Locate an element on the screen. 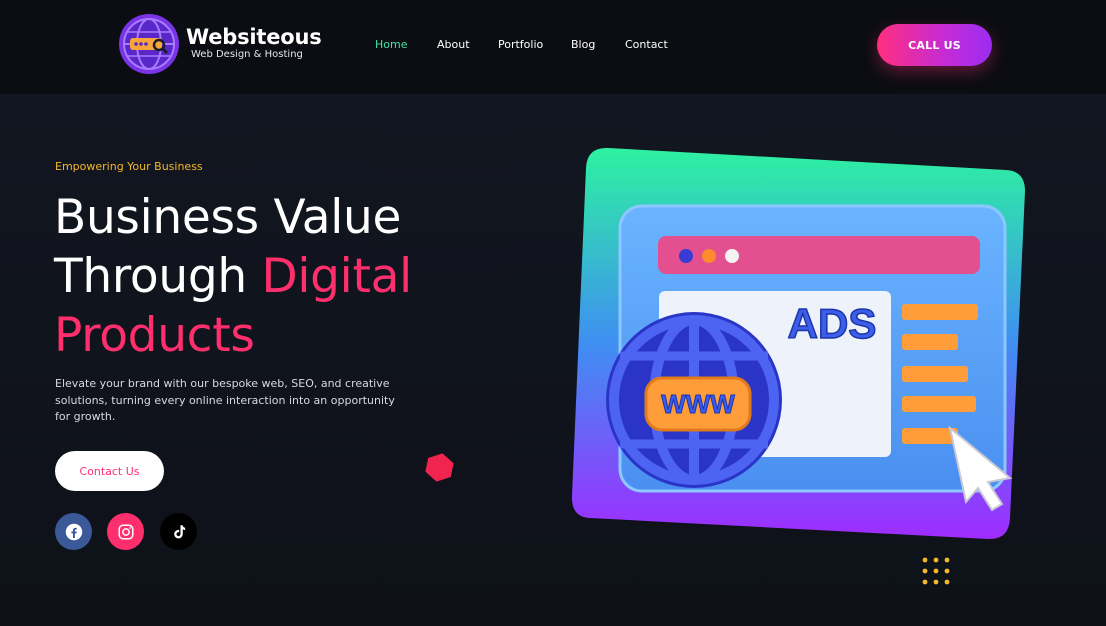  headline-line-1: Business Value is located at coordinates (228, 217).